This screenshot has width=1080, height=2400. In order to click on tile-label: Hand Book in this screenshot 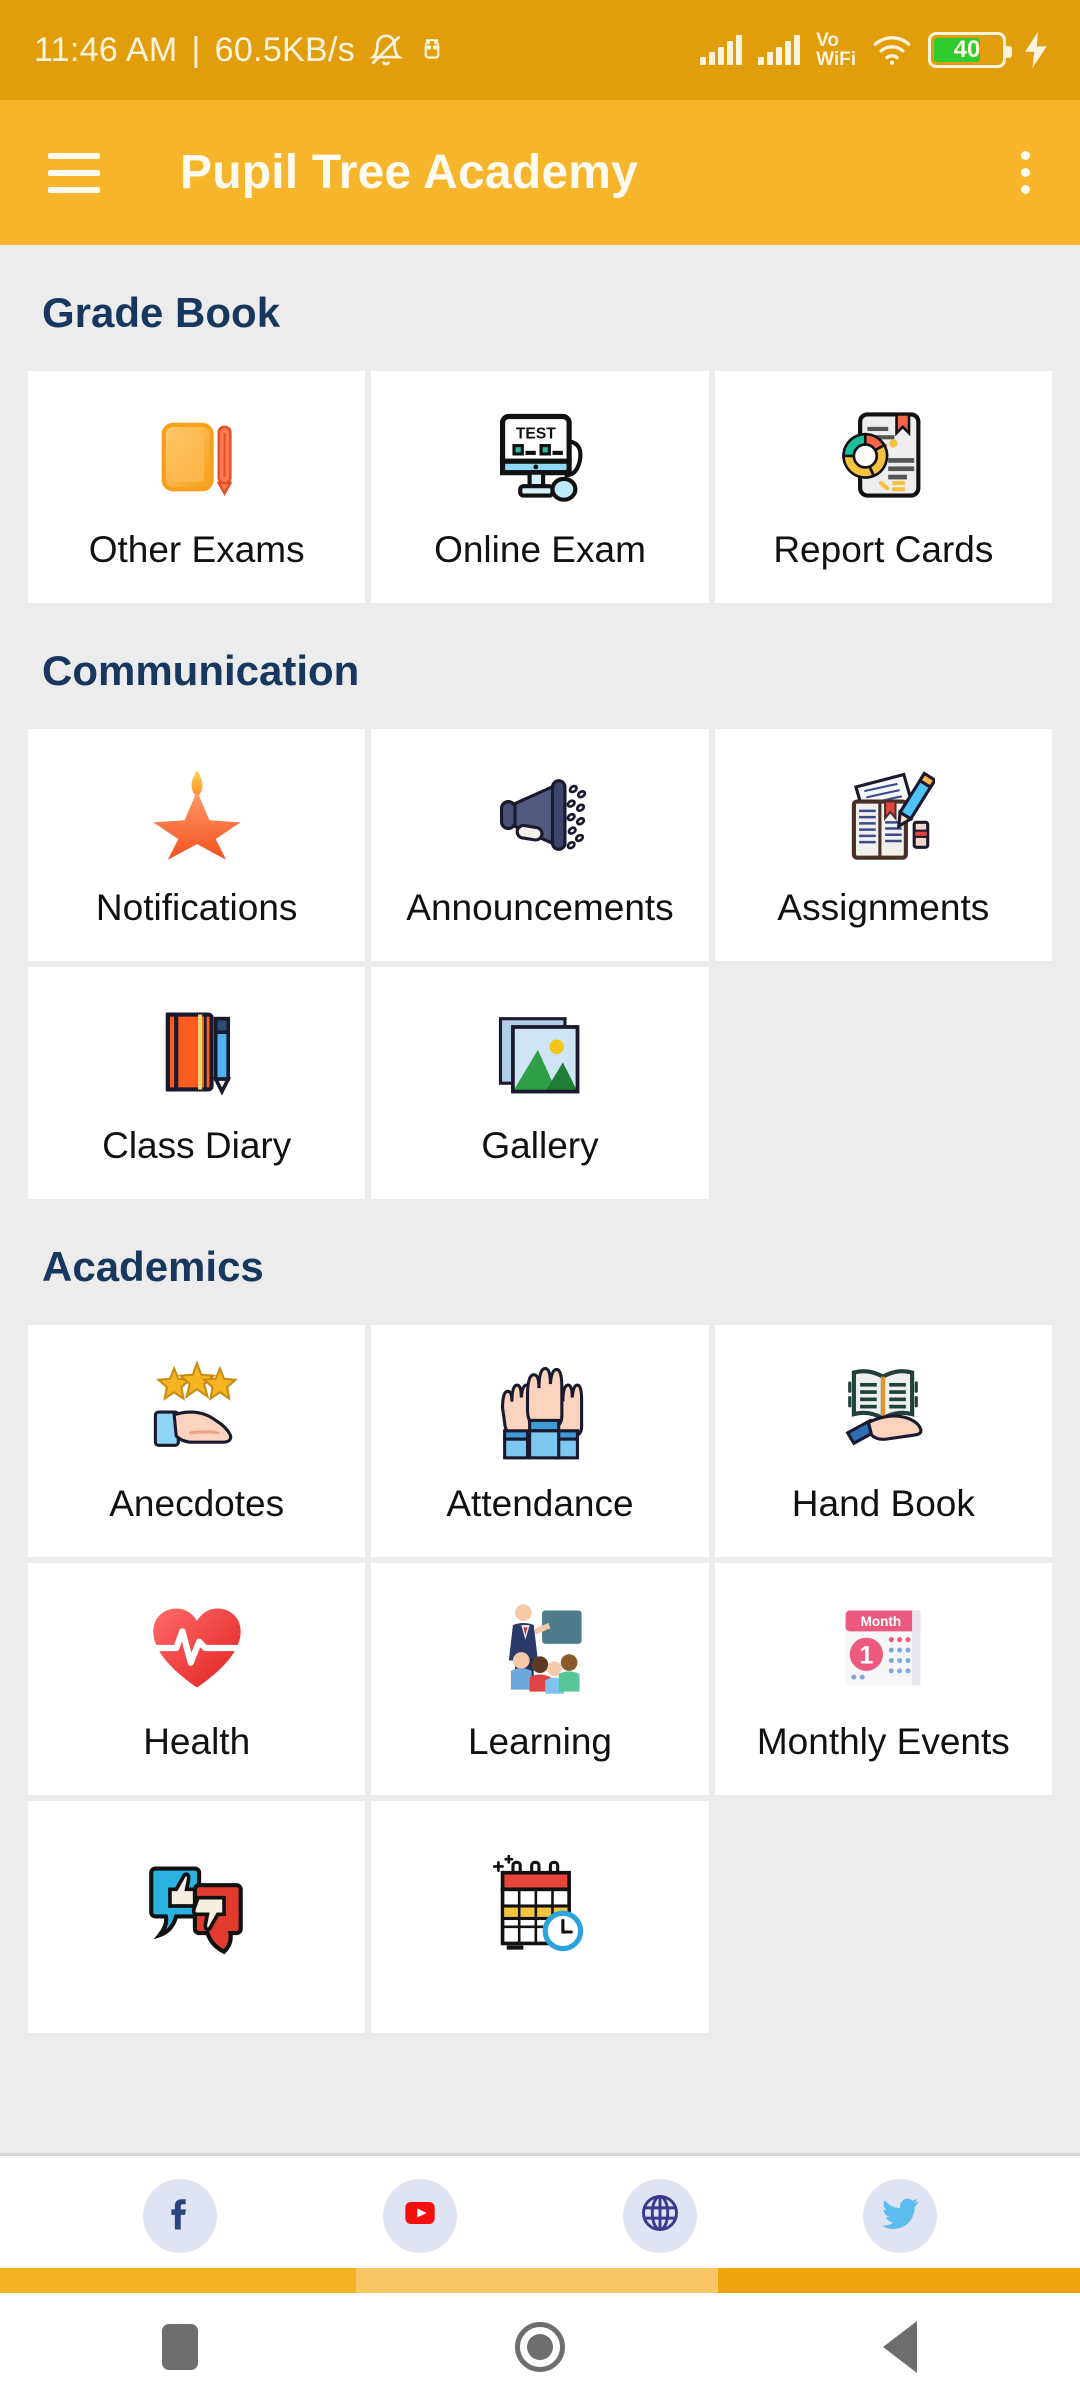, I will do `click(883, 1503)`.